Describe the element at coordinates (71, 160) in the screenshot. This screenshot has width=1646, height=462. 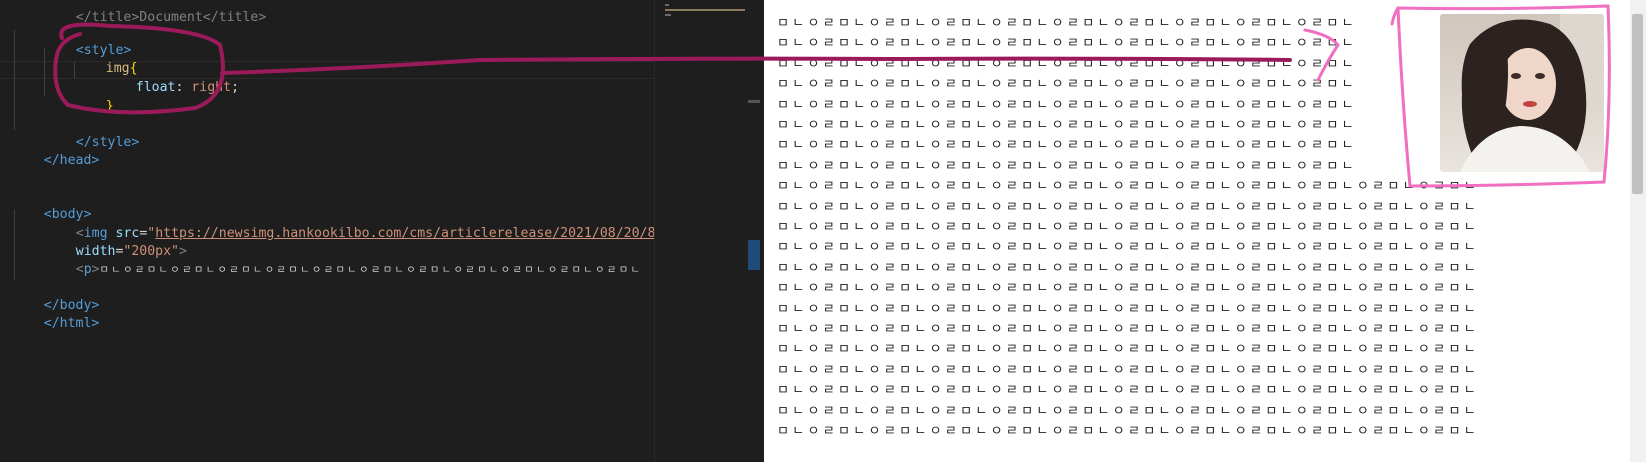
I see `code-line-head-close: </head>` at that location.